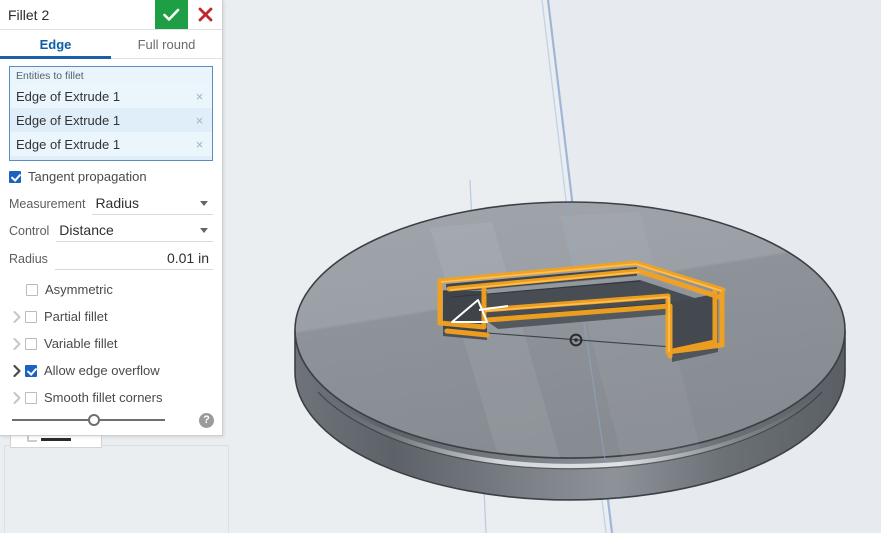  What do you see at coordinates (206, 420) in the screenshot?
I see `help-icon: ?` at bounding box center [206, 420].